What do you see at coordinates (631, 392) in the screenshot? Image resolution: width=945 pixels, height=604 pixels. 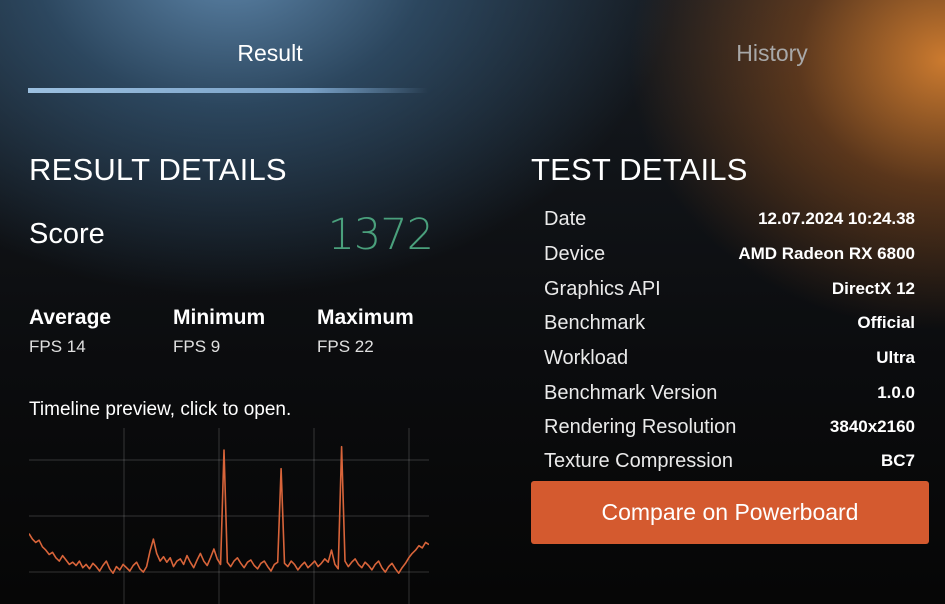 I see `detail-key: Benchmark Version` at bounding box center [631, 392].